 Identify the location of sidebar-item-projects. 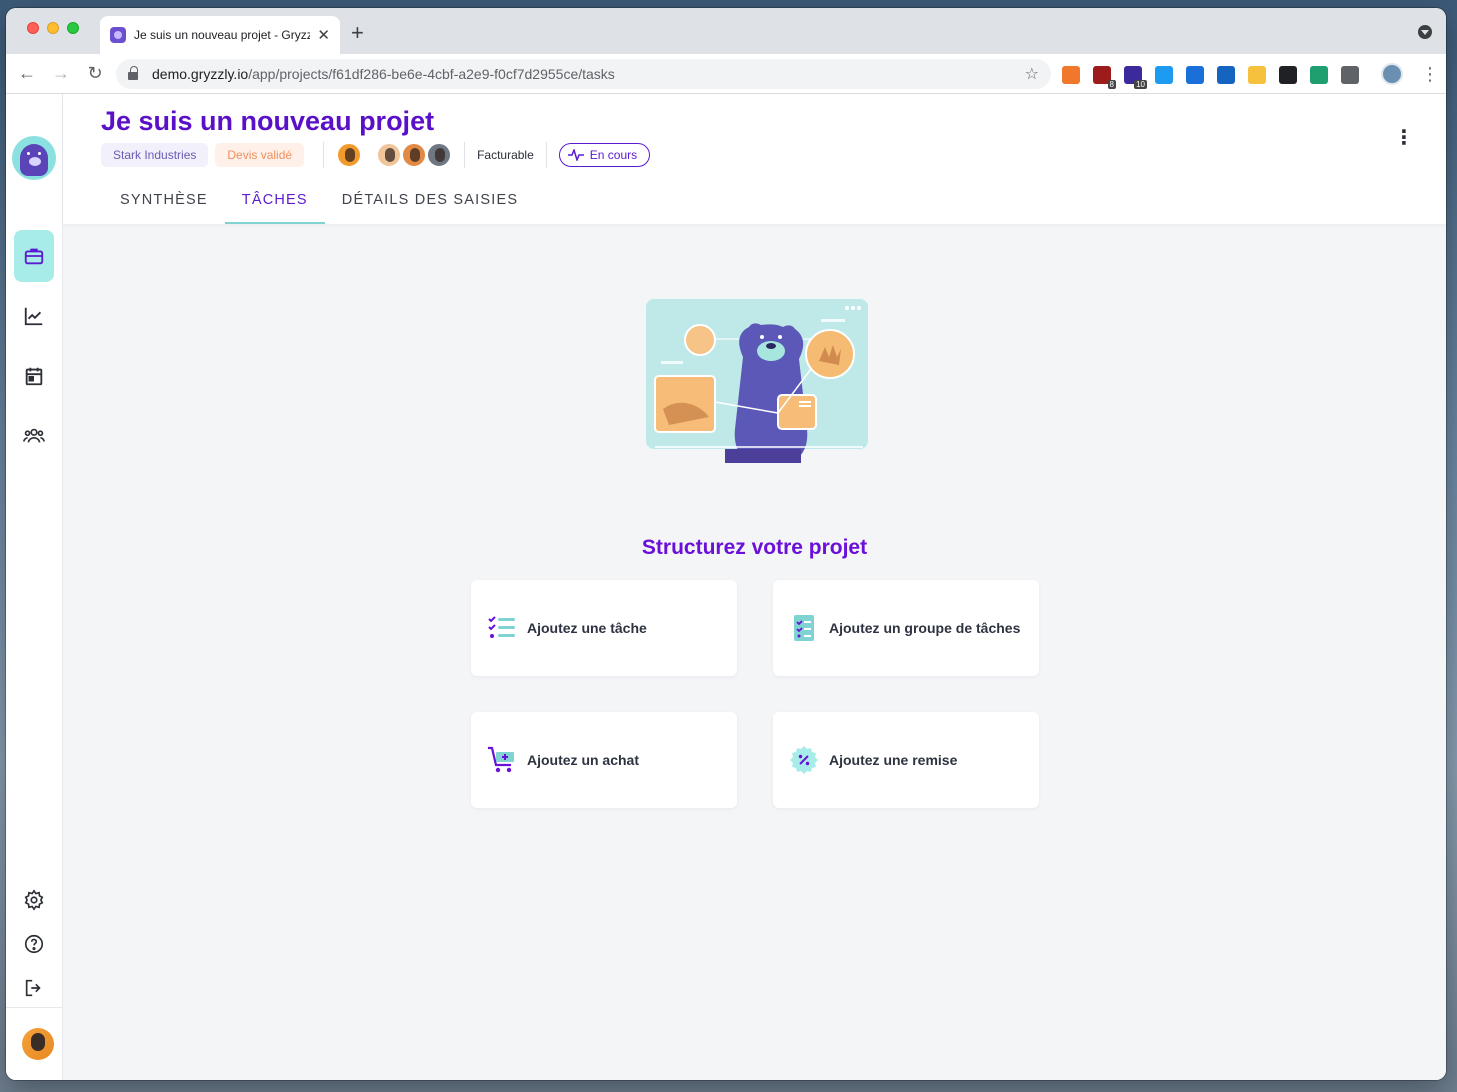
(34, 256).